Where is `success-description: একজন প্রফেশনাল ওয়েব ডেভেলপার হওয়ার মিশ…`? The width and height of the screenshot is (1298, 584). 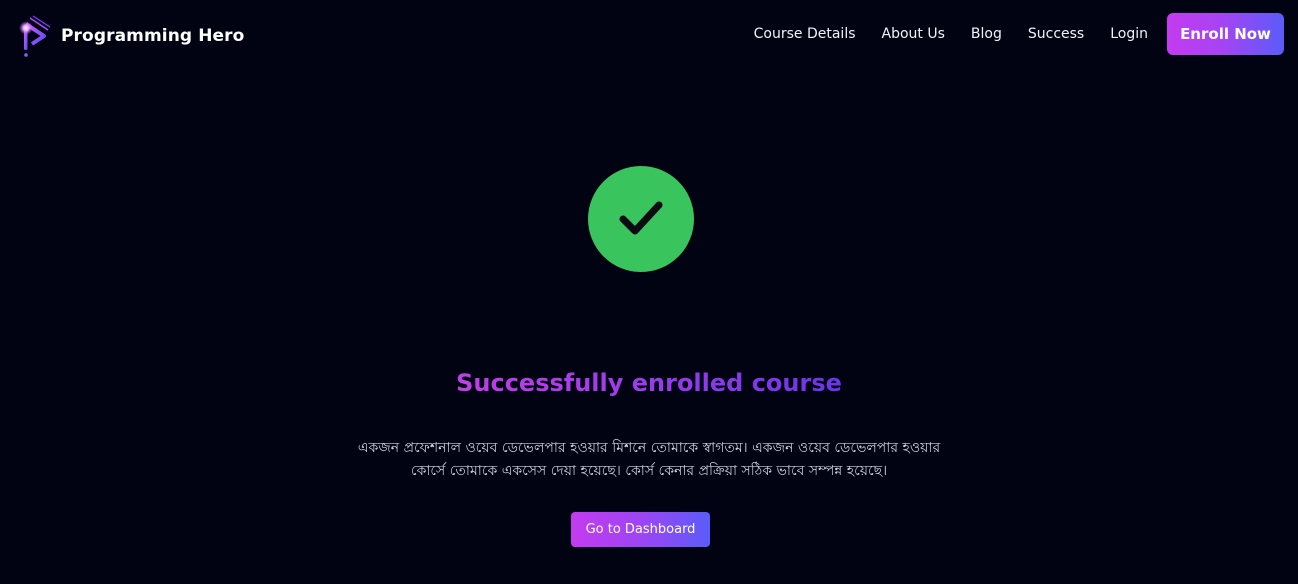
success-description: একজন প্রফেশনাল ওয়েব ডেভেলপার হওয়ার মিশ… is located at coordinates (649, 459).